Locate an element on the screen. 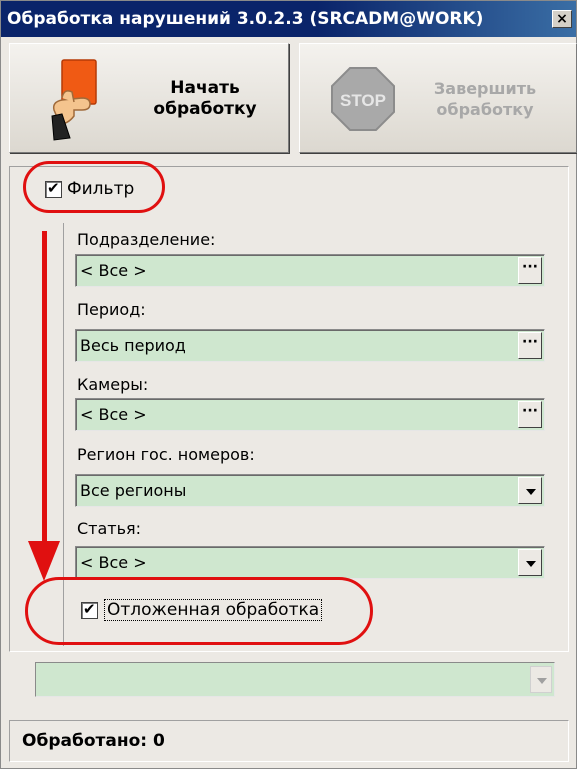  cameras-label: Камеры: is located at coordinates (113, 384).